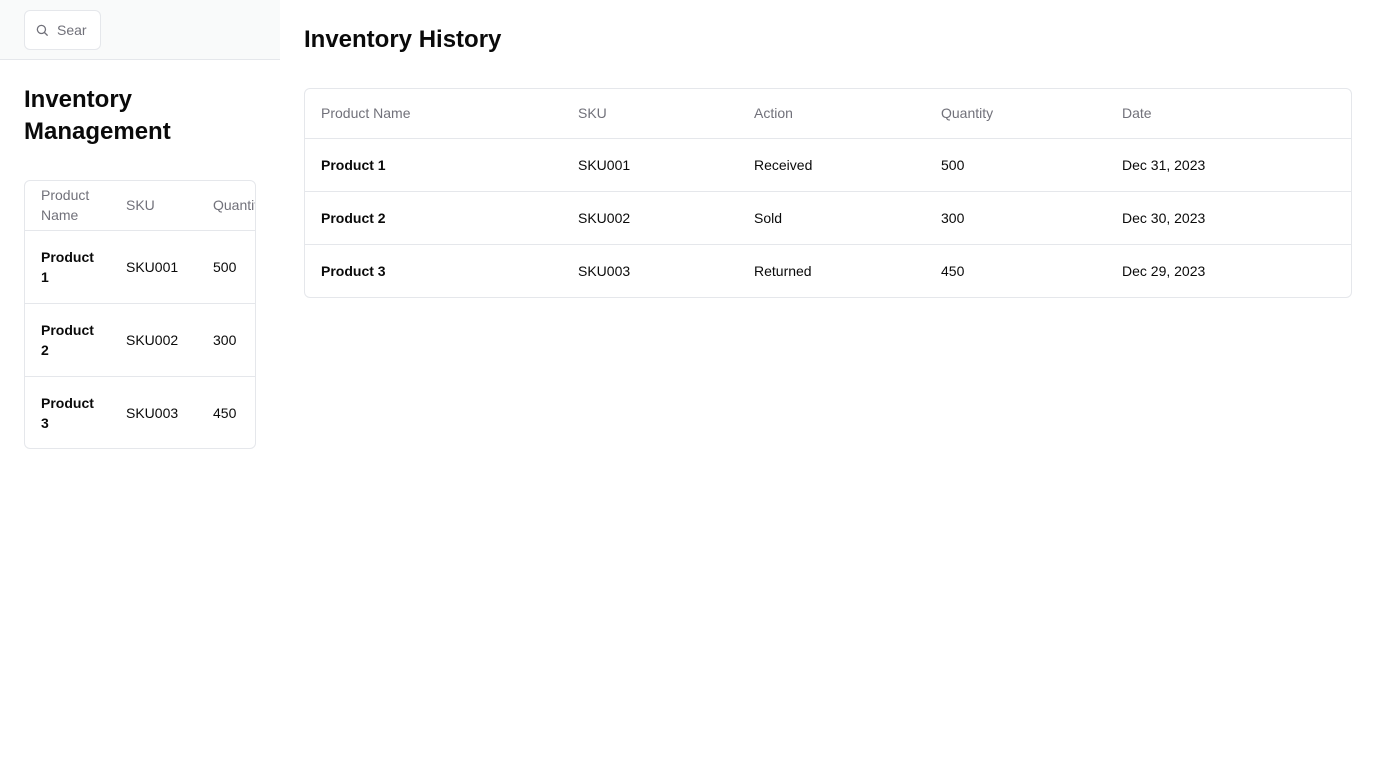 The height and width of the screenshot is (768, 1376). I want to click on table-row: Product 1 SKU001 500, so click(140, 267).